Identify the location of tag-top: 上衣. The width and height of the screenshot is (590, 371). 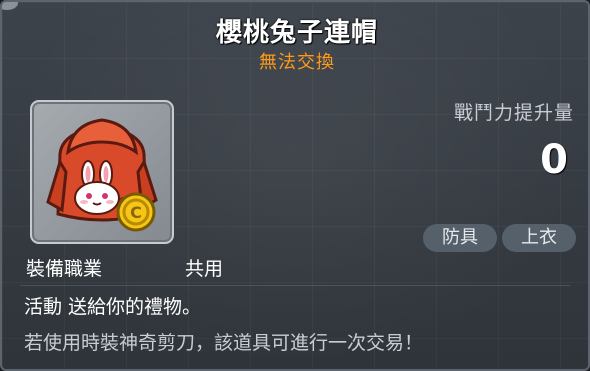
(539, 238).